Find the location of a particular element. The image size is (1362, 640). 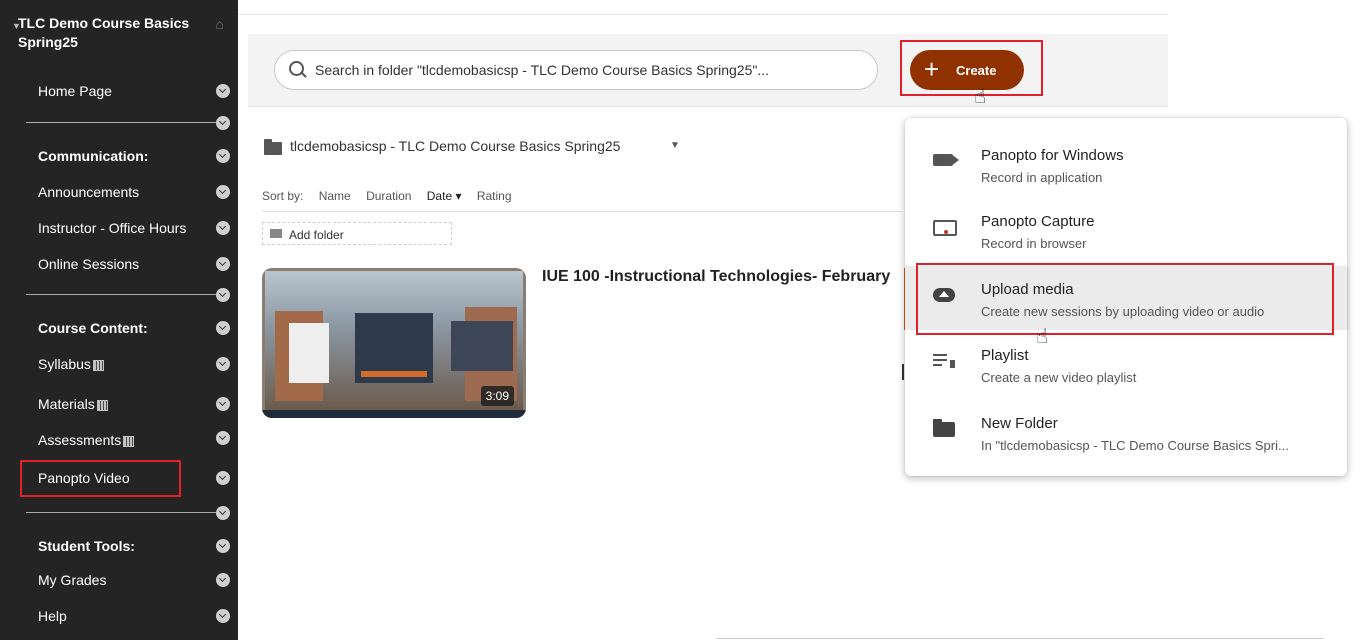

menu-item-playlist: Playlist Create a new video playlist is located at coordinates (1126, 364).